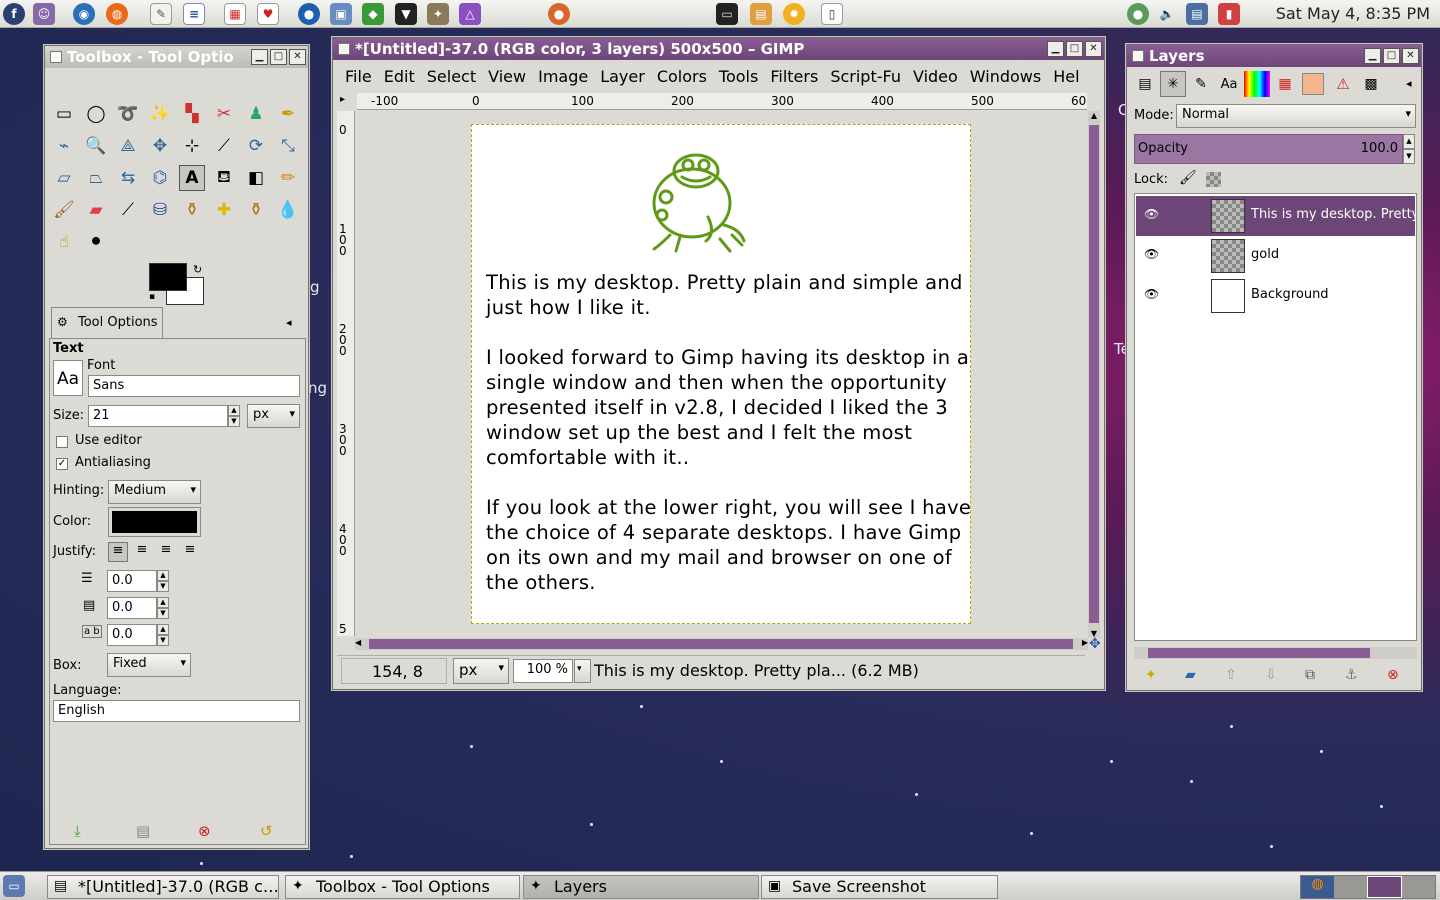 Image resolution: width=1440 pixels, height=900 pixels. What do you see at coordinates (288, 114) in the screenshot?
I see `paths-icon: ✒` at bounding box center [288, 114].